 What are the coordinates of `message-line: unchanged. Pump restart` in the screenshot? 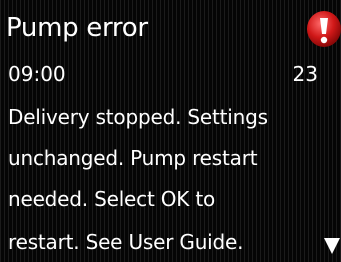 It's located at (133, 158).